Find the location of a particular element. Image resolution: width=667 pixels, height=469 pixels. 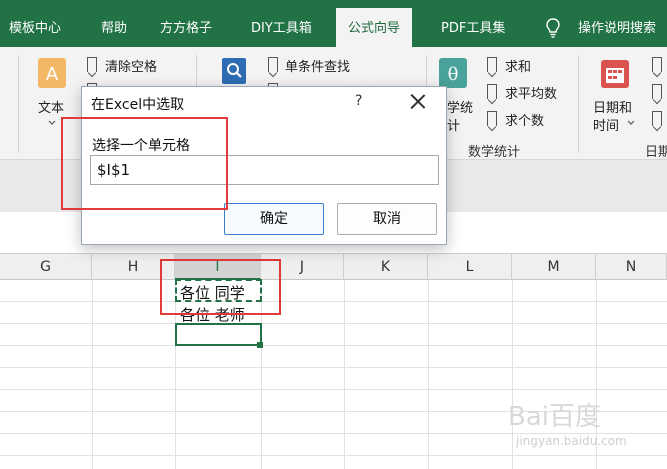

text-a-icon: A is located at coordinates (52, 73).